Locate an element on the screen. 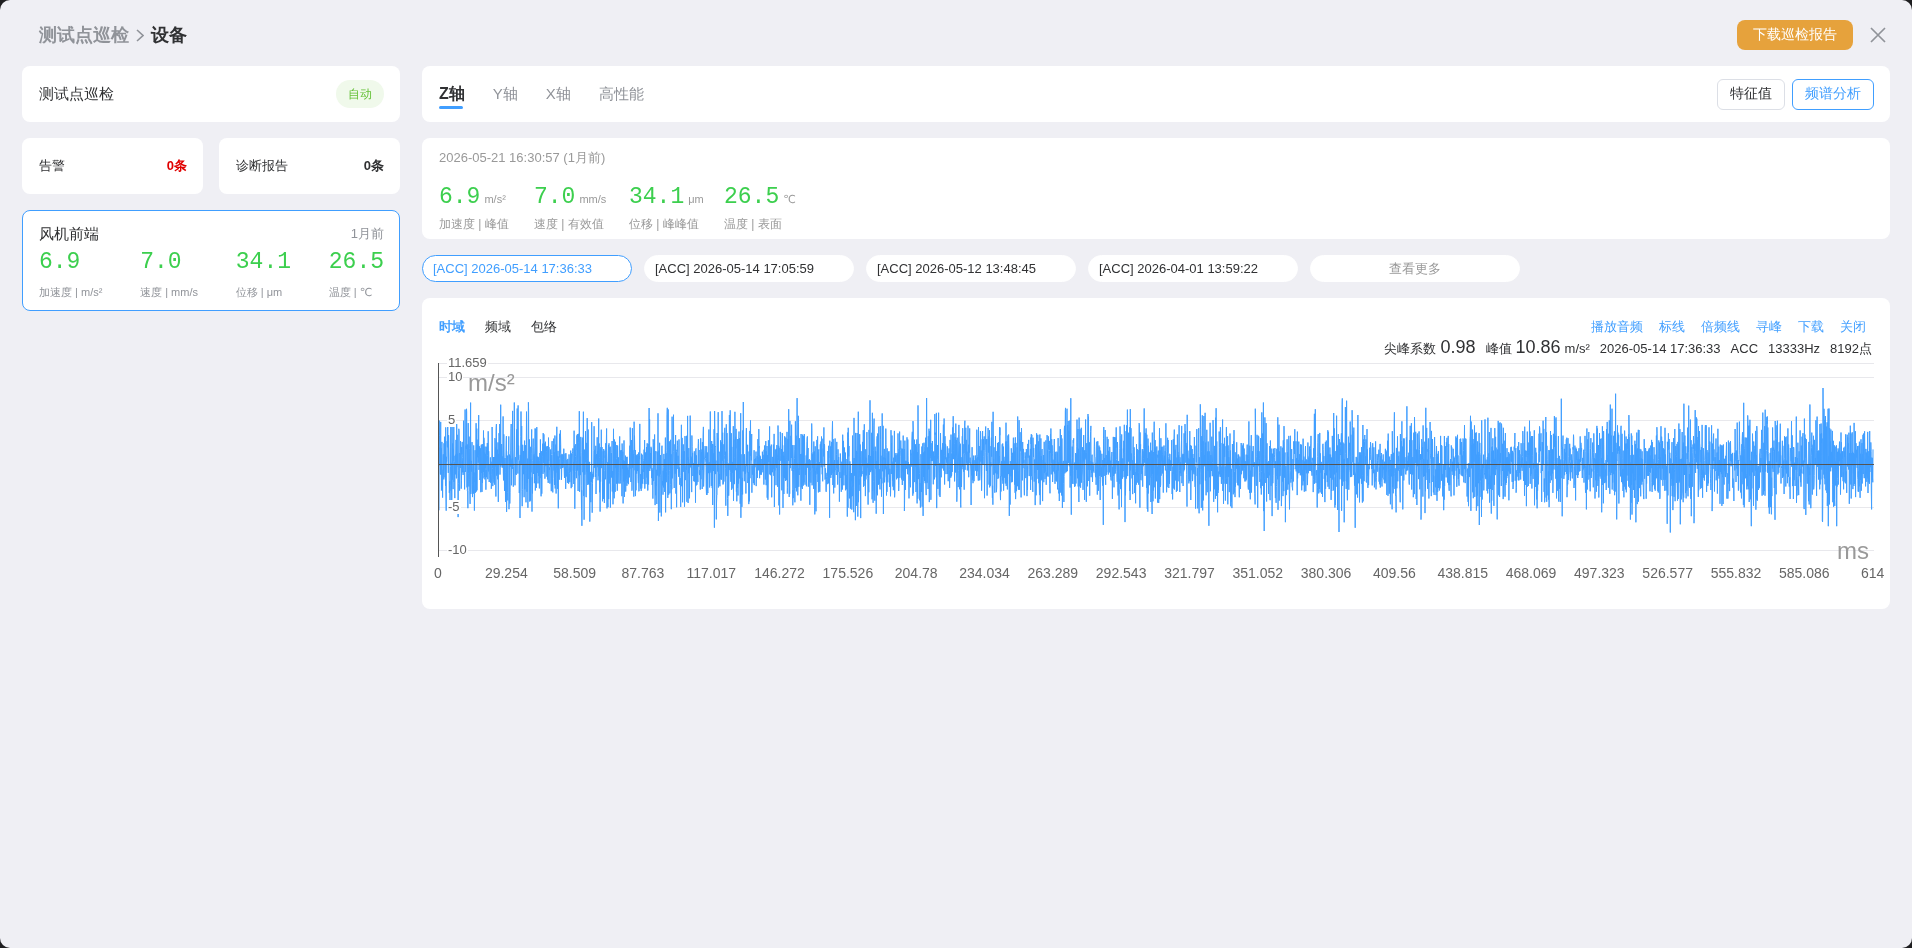  device-name: 风机前端 is located at coordinates (69, 234).